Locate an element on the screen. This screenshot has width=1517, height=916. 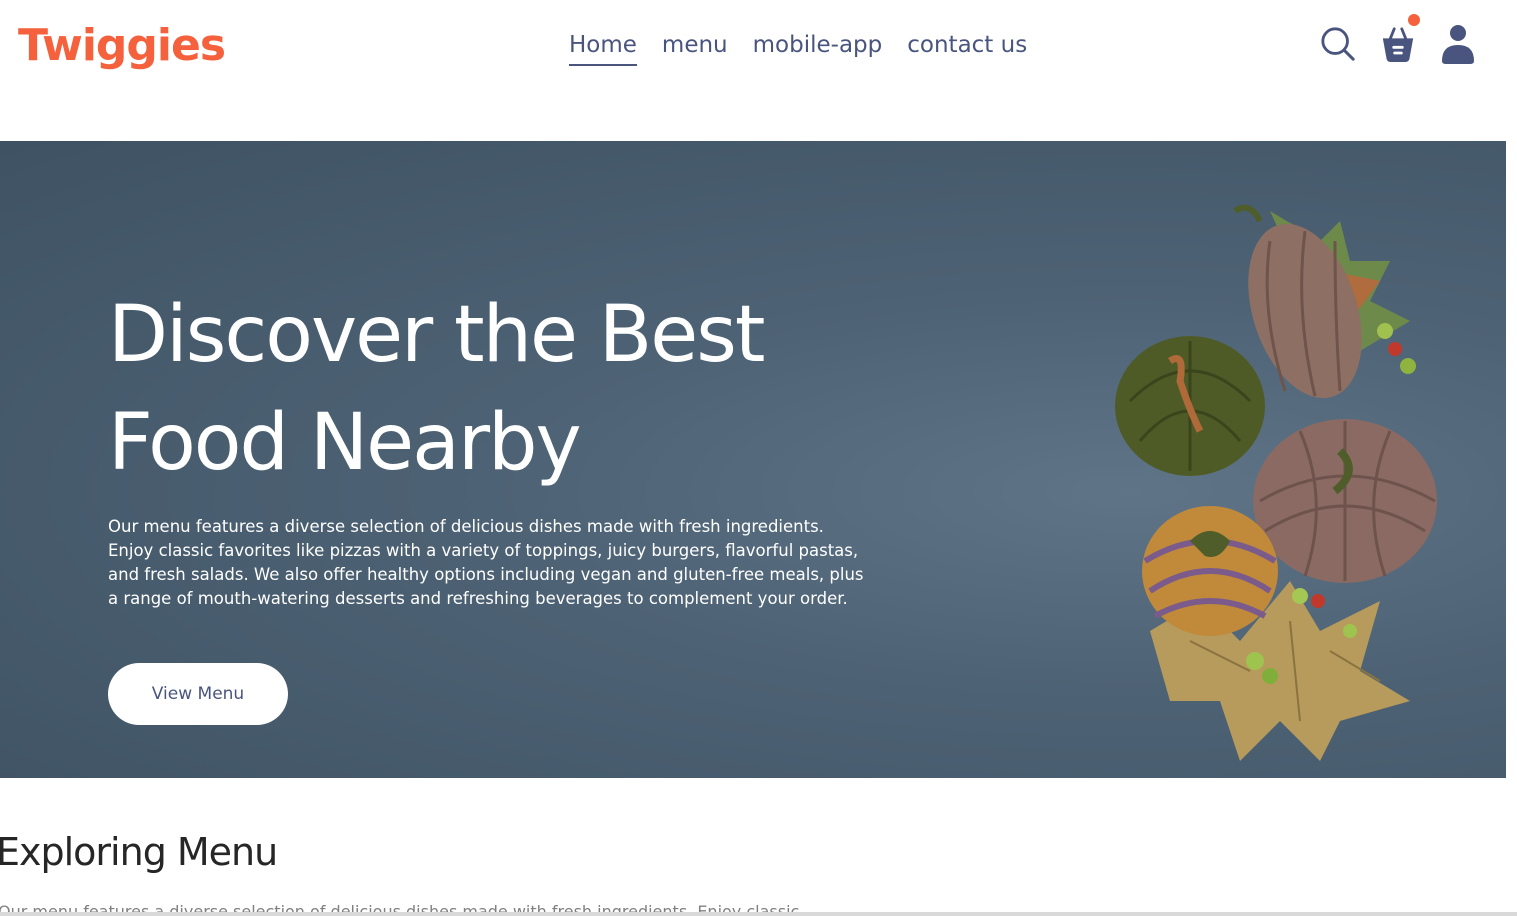
nav-link-home: Home is located at coordinates (603, 48).